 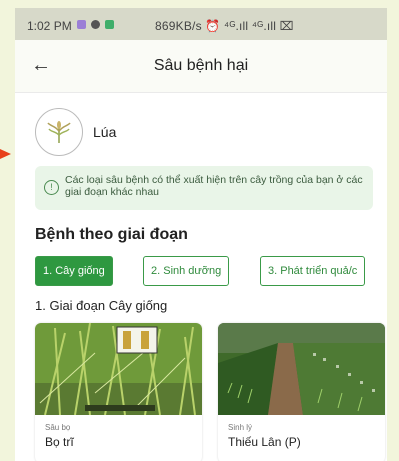 I want to click on info-icon: !, so click(x=51, y=187).